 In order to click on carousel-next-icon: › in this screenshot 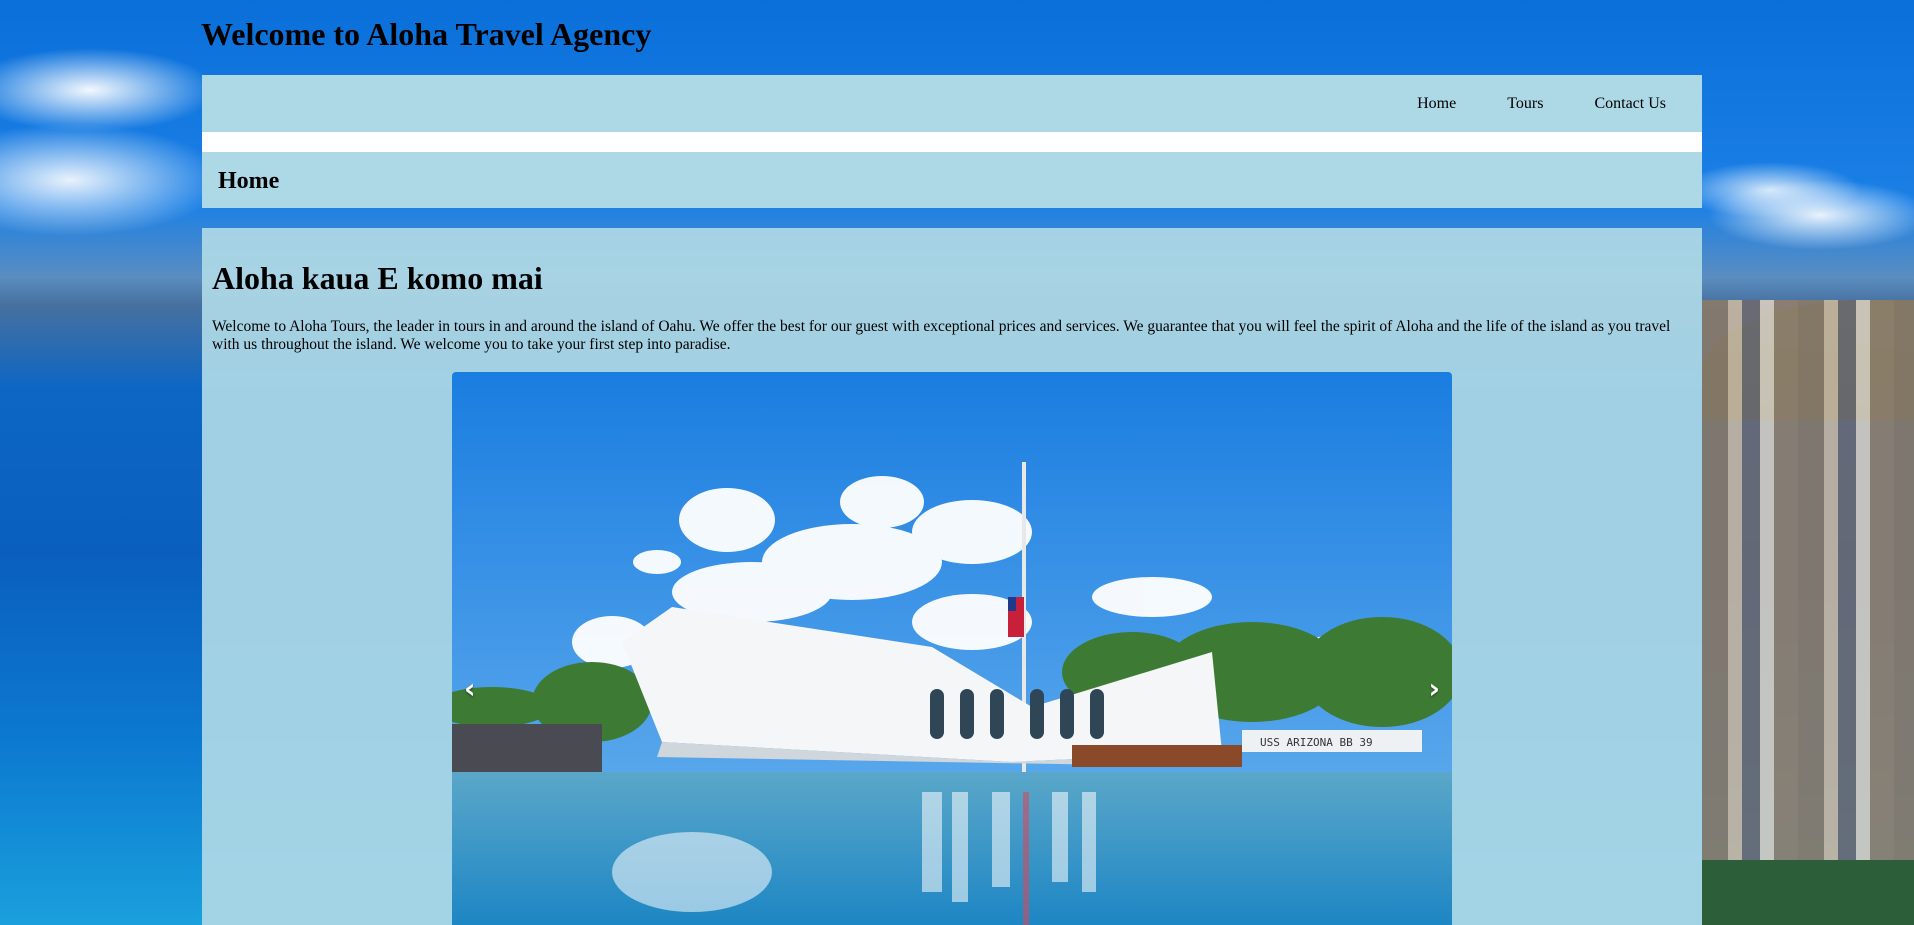, I will do `click(1434, 688)`.